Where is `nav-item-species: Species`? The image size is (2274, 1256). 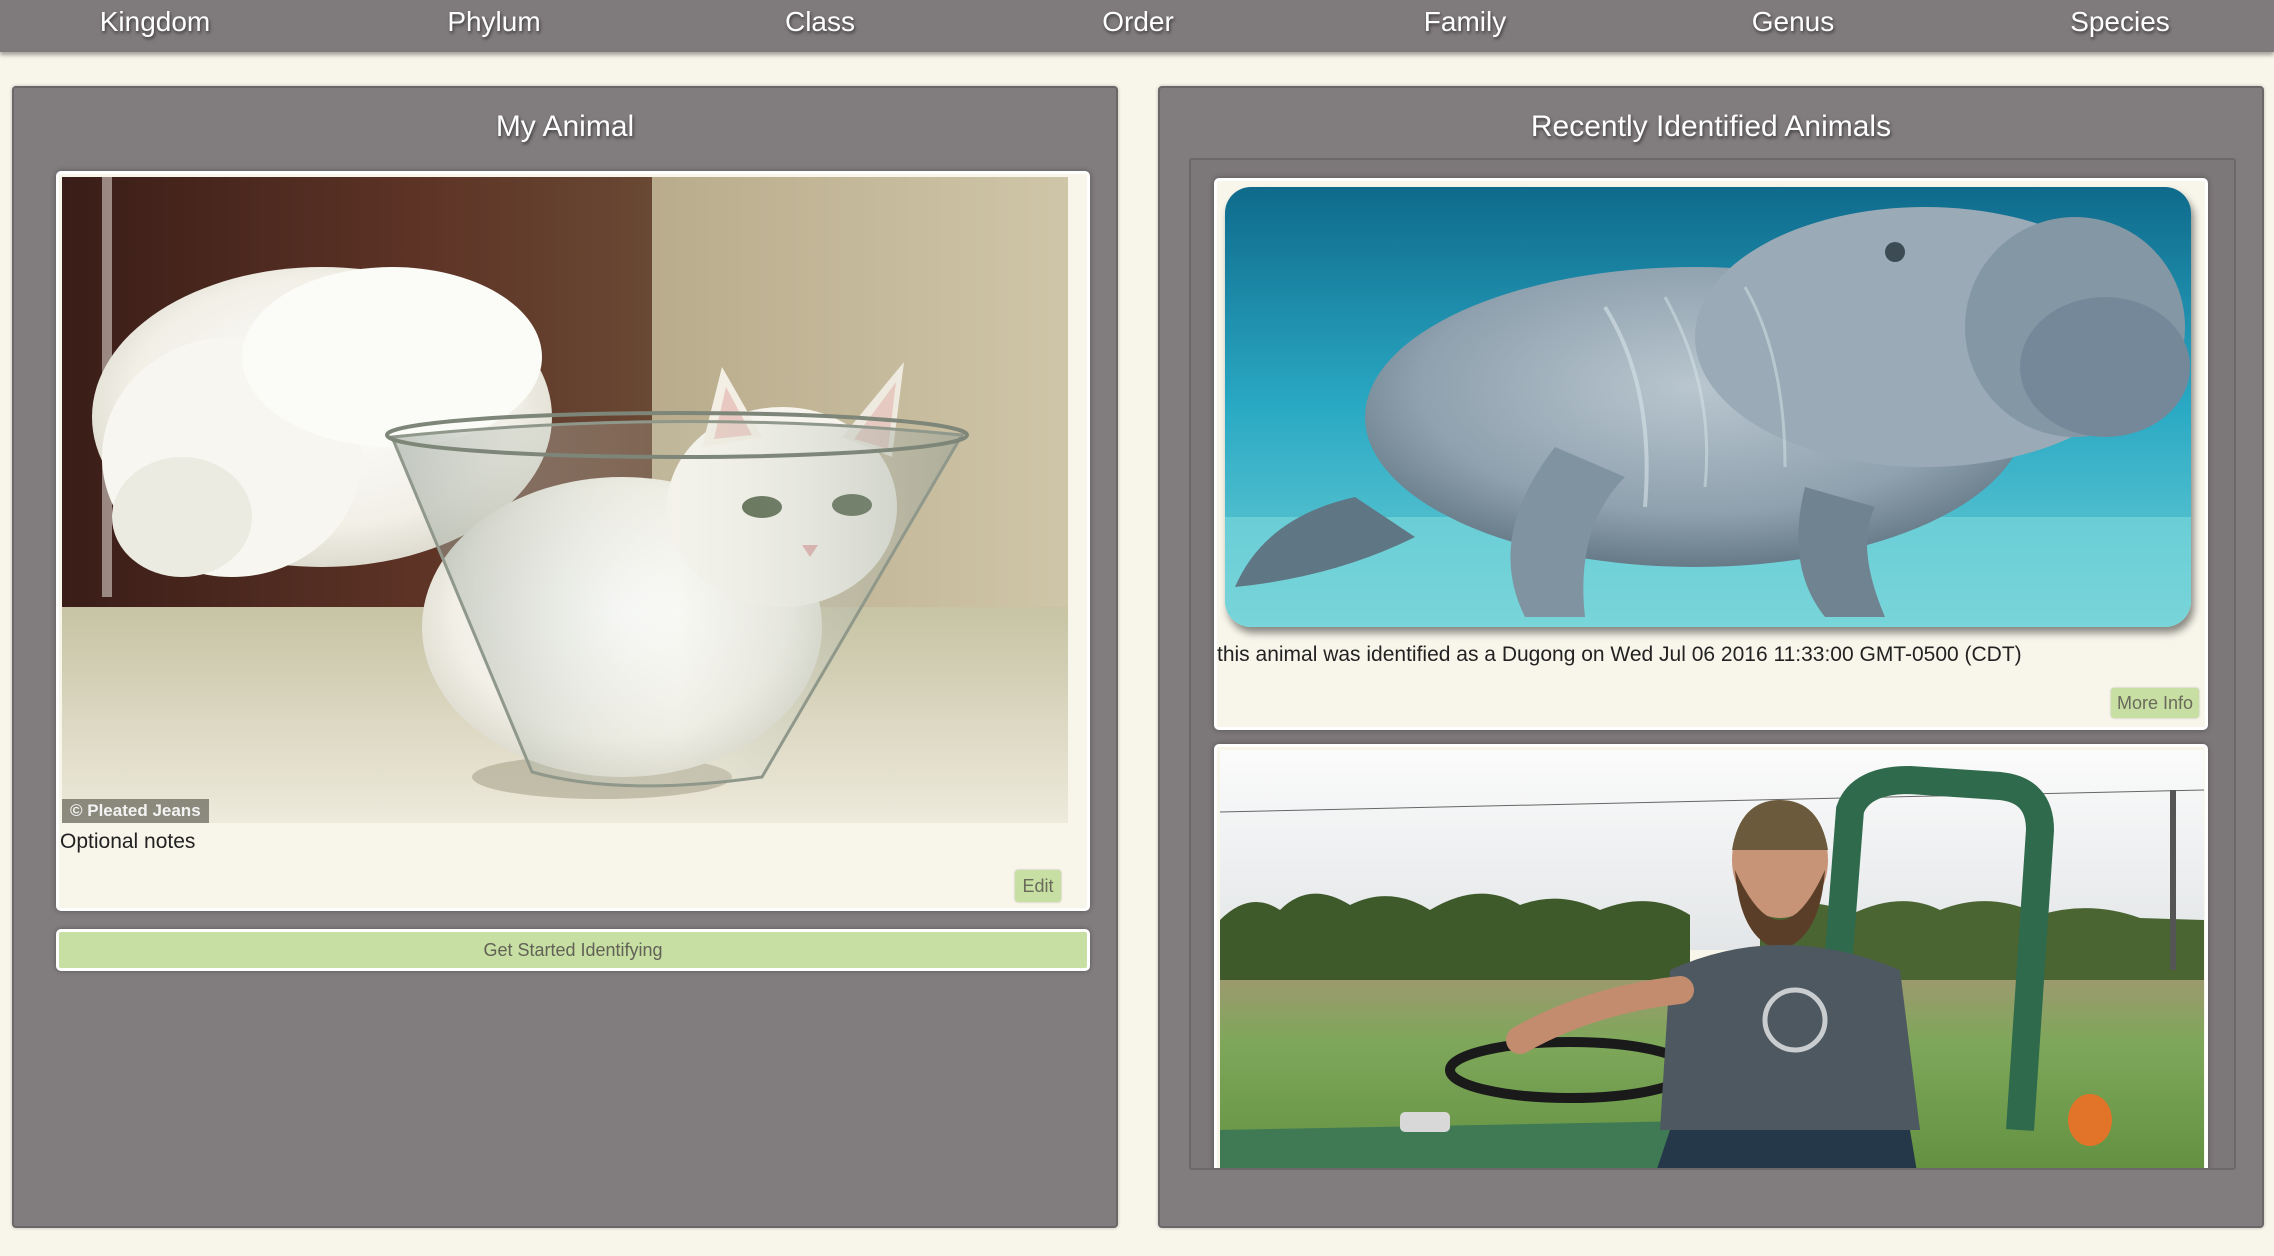
nav-item-species: Species is located at coordinates (2120, 22).